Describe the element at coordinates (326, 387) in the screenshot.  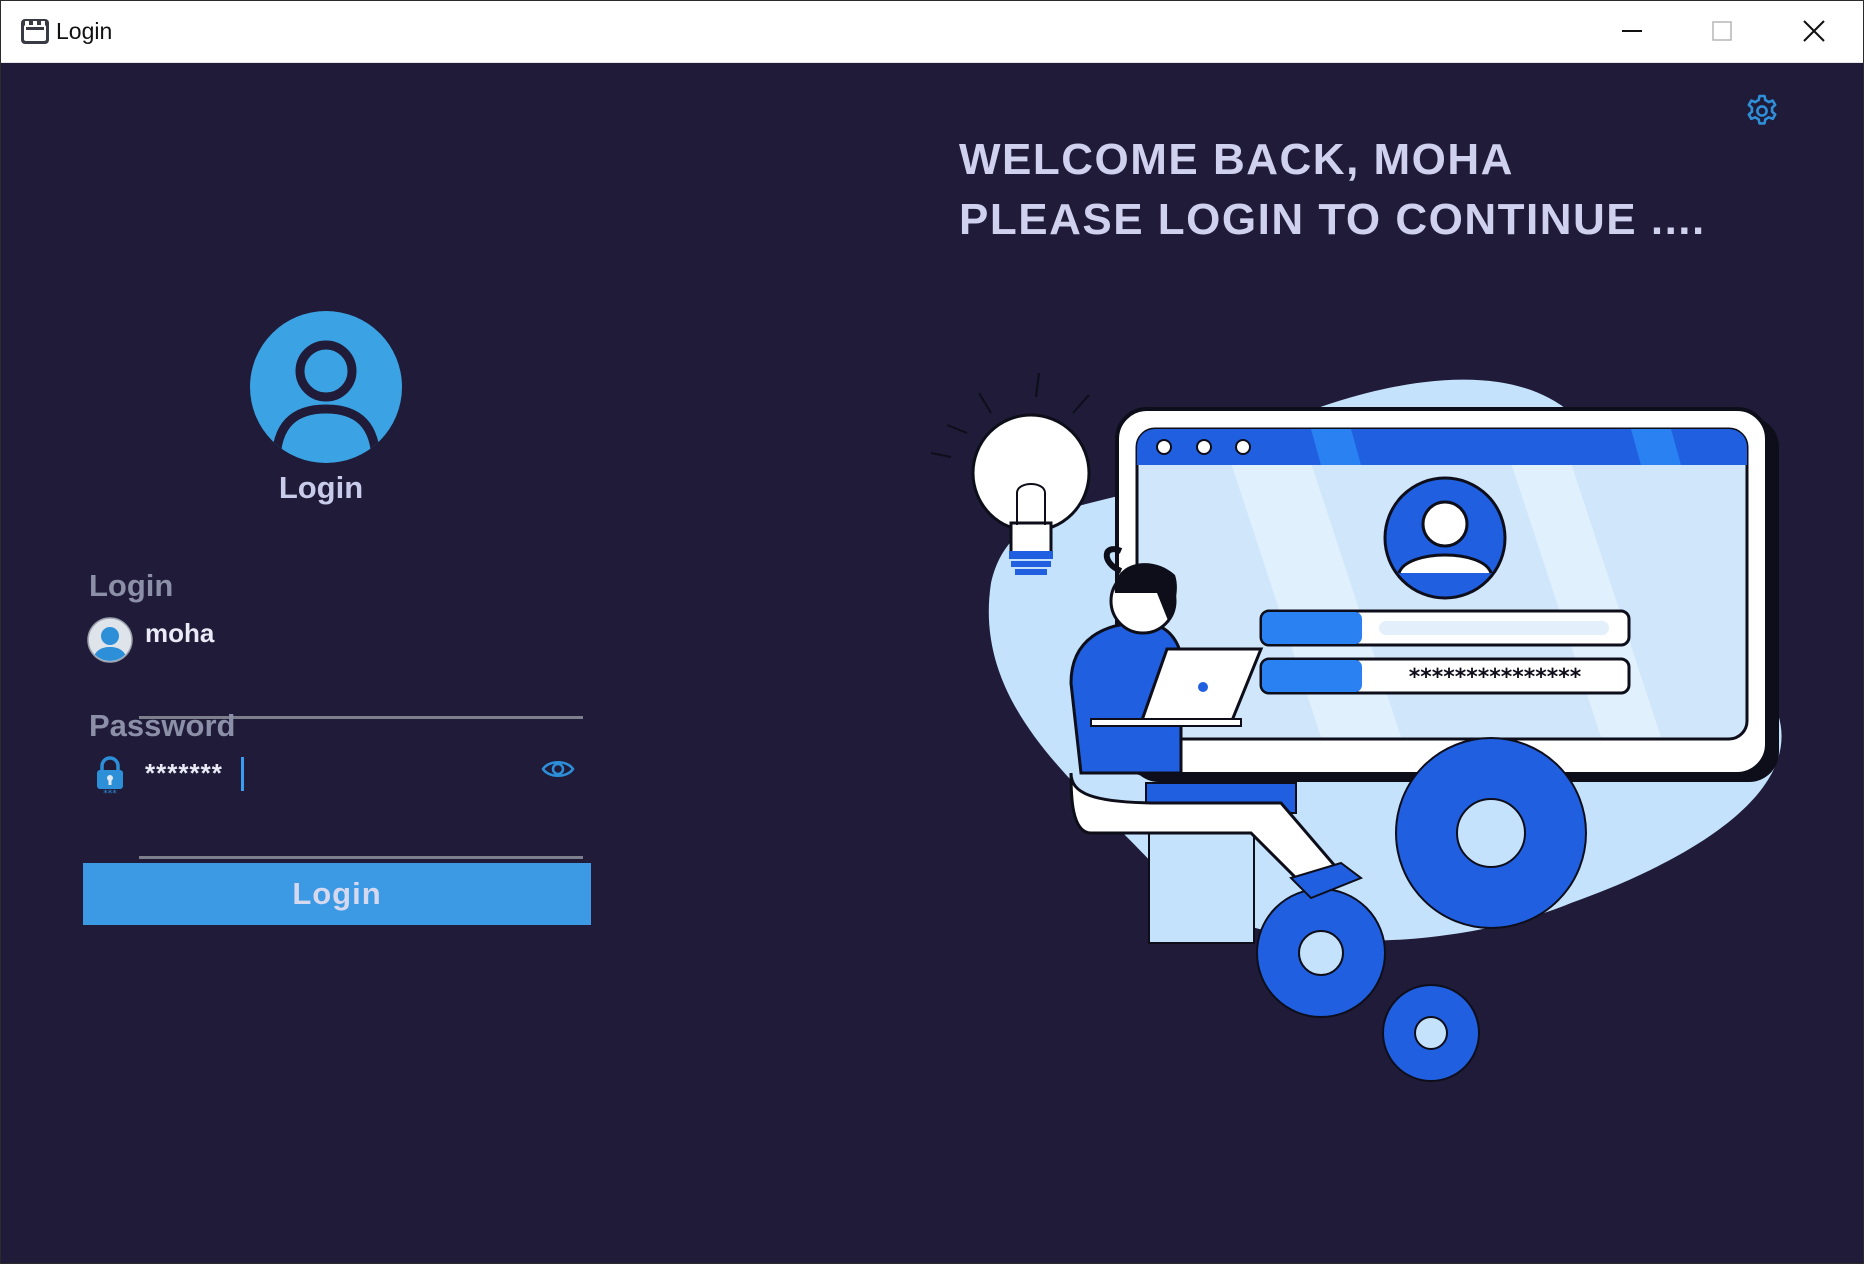
I see `user-avatar-icon` at that location.